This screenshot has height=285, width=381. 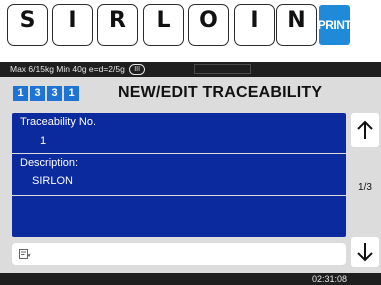 I want to click on description-value: SIRLON, so click(x=52, y=181).